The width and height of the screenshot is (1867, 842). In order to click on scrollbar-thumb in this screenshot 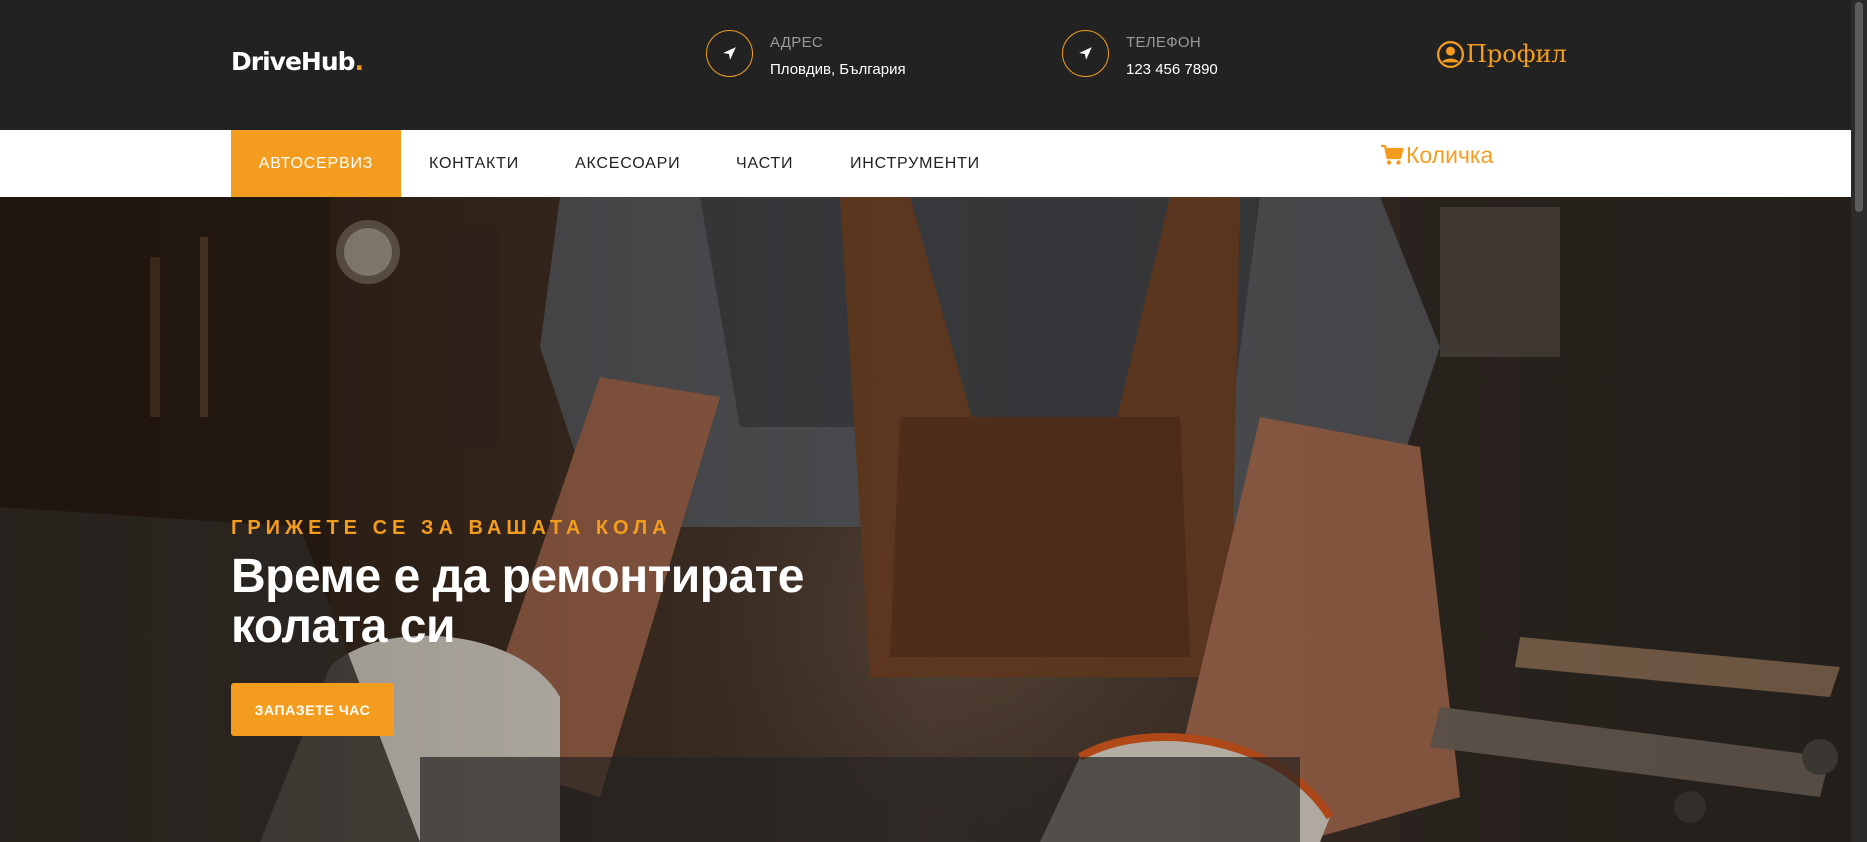, I will do `click(1859, 107)`.